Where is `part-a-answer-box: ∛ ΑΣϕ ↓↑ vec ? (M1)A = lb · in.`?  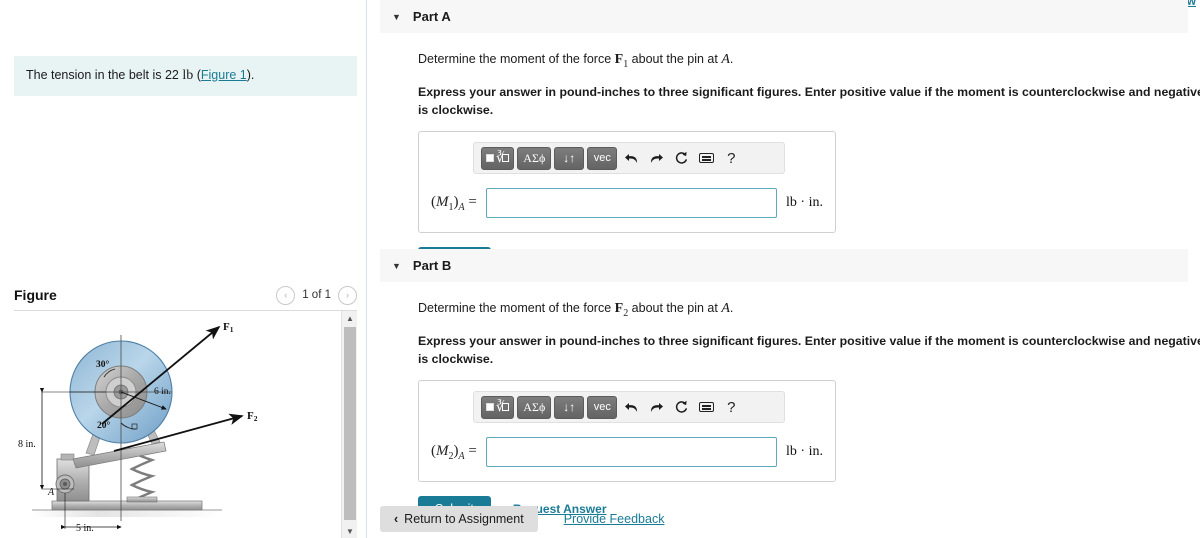
part-a-answer-box: ∛ ΑΣϕ ↓↑ vec ? (M1)A = lb · in. is located at coordinates (627, 182).